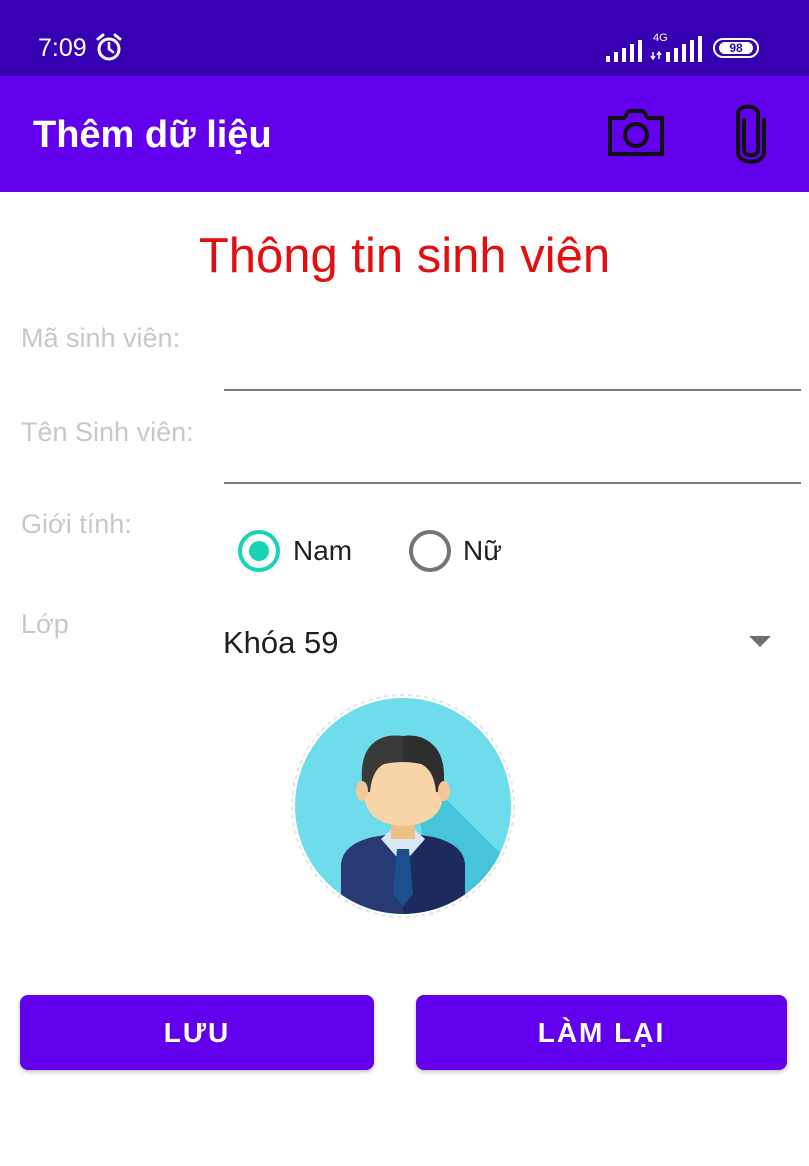 This screenshot has height=1166, width=809. I want to click on radio-male, so click(259, 551).